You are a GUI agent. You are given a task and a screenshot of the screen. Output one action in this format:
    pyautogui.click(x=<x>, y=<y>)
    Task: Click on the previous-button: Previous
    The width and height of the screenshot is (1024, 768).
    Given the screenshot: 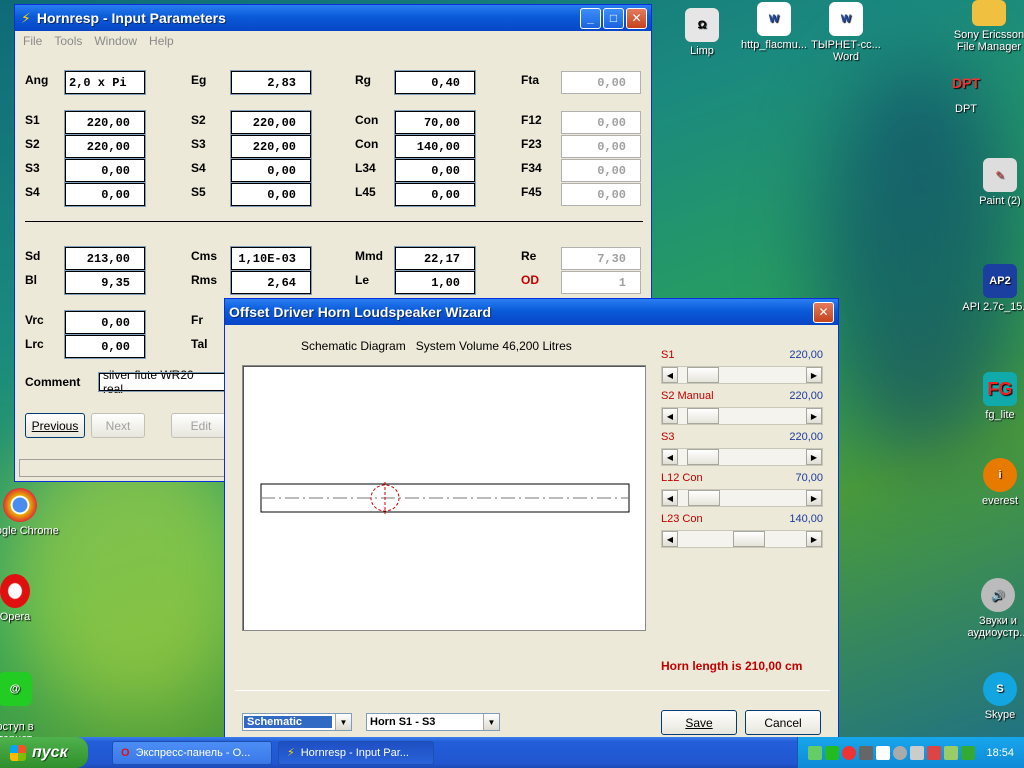 What is the action you would take?
    pyautogui.click(x=55, y=425)
    